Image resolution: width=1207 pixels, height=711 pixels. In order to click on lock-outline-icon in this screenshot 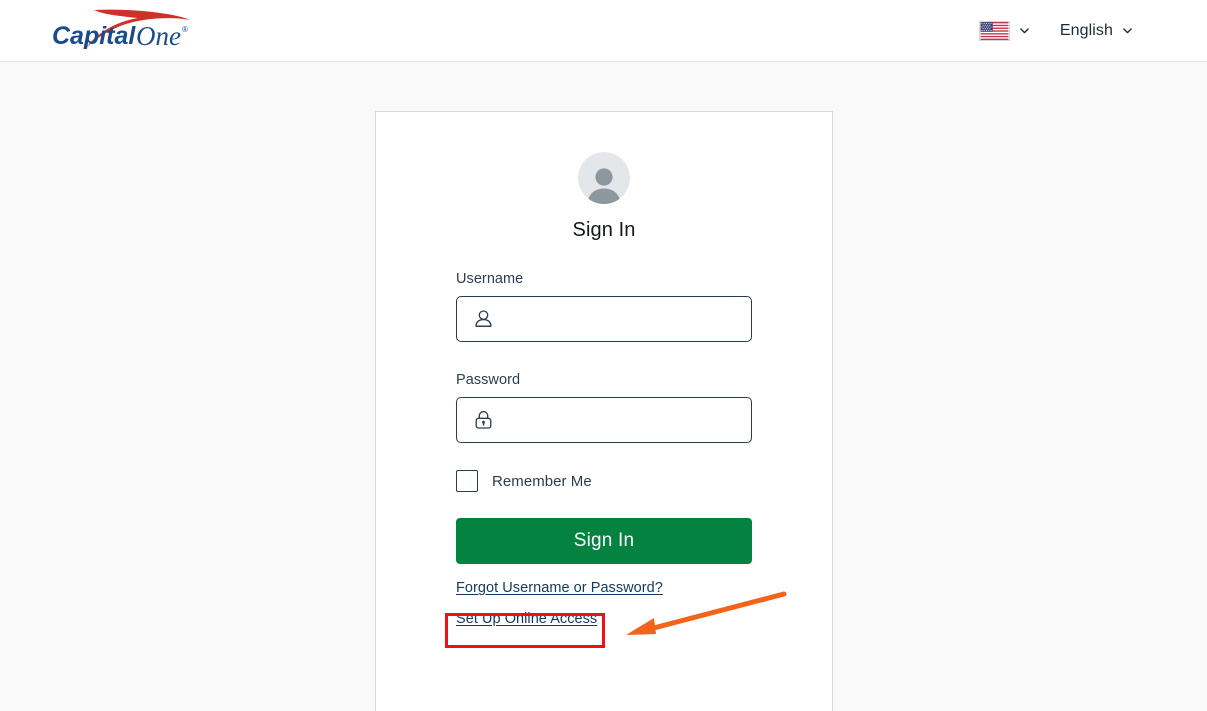, I will do `click(483, 419)`.